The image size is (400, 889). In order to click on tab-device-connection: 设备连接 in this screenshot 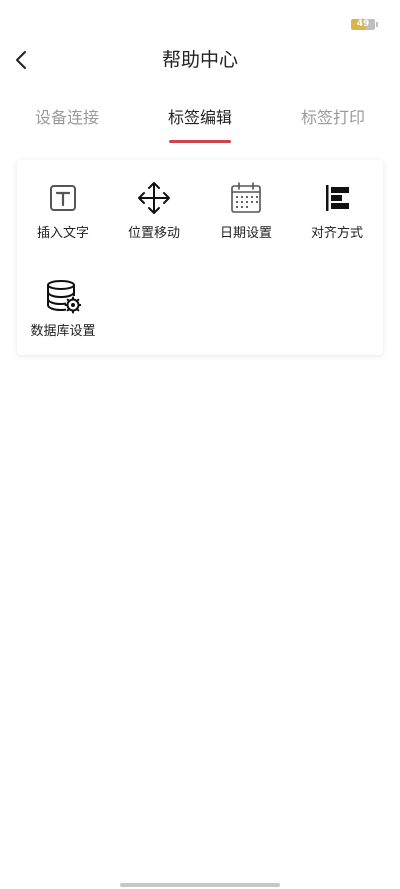, I will do `click(67, 118)`.